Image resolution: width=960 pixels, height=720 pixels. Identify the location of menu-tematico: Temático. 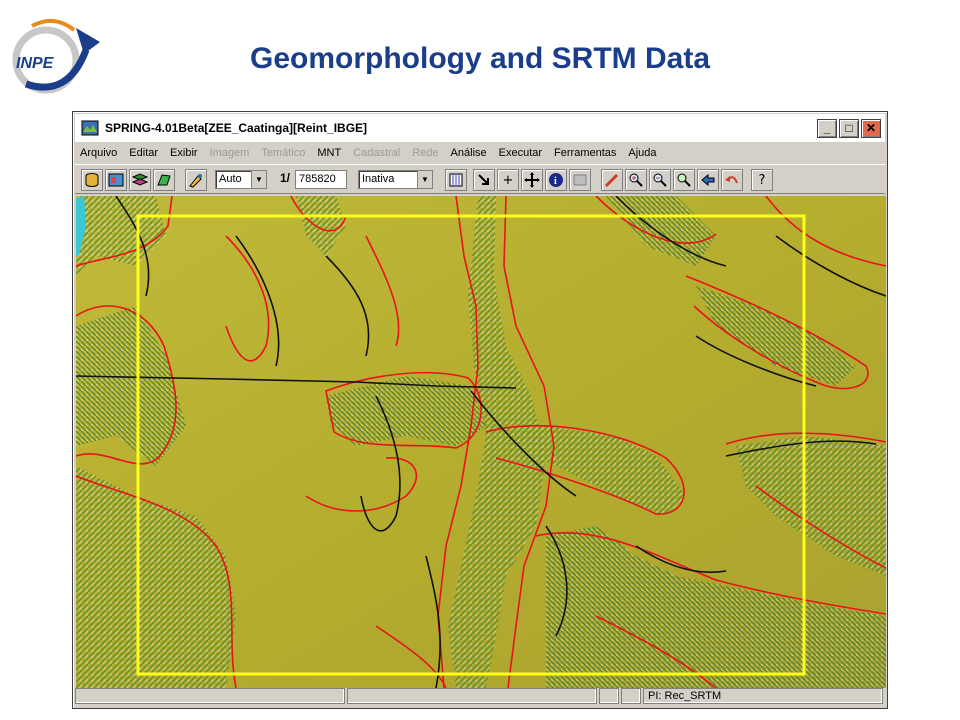
(283, 153).